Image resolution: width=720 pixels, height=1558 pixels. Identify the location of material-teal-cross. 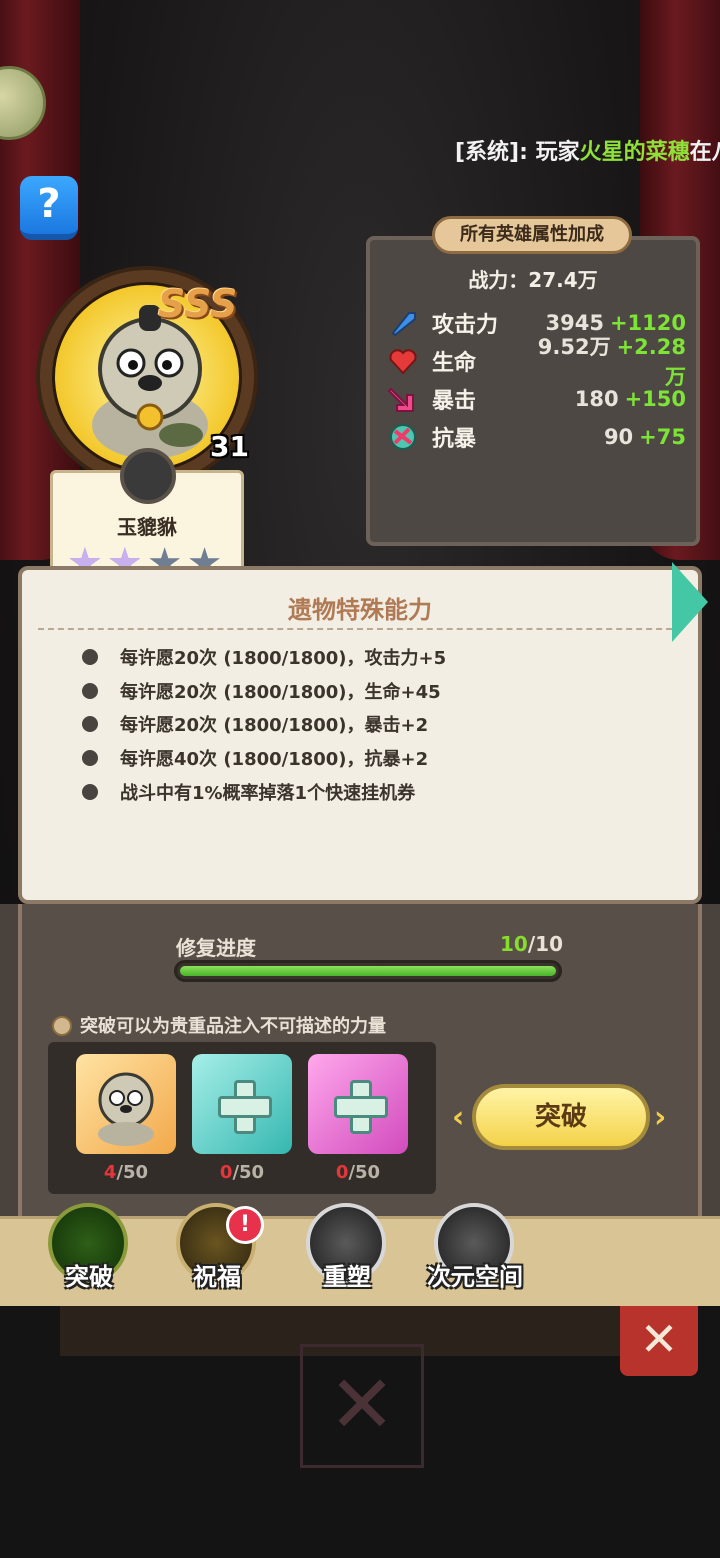
(242, 1104).